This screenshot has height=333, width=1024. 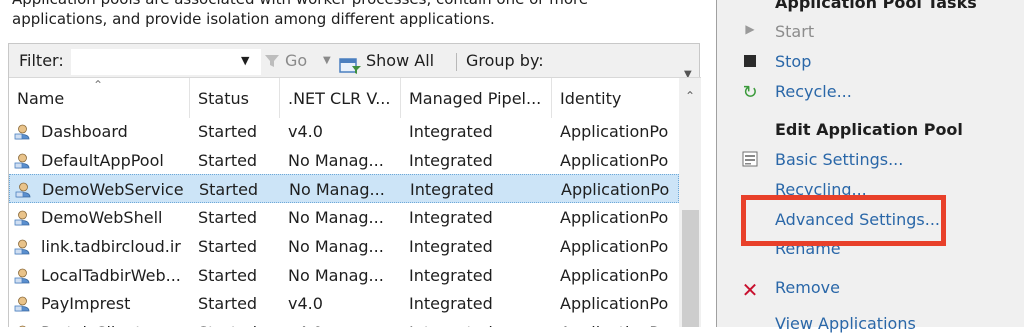 I want to click on remove-icon: ✕, so click(x=750, y=290).